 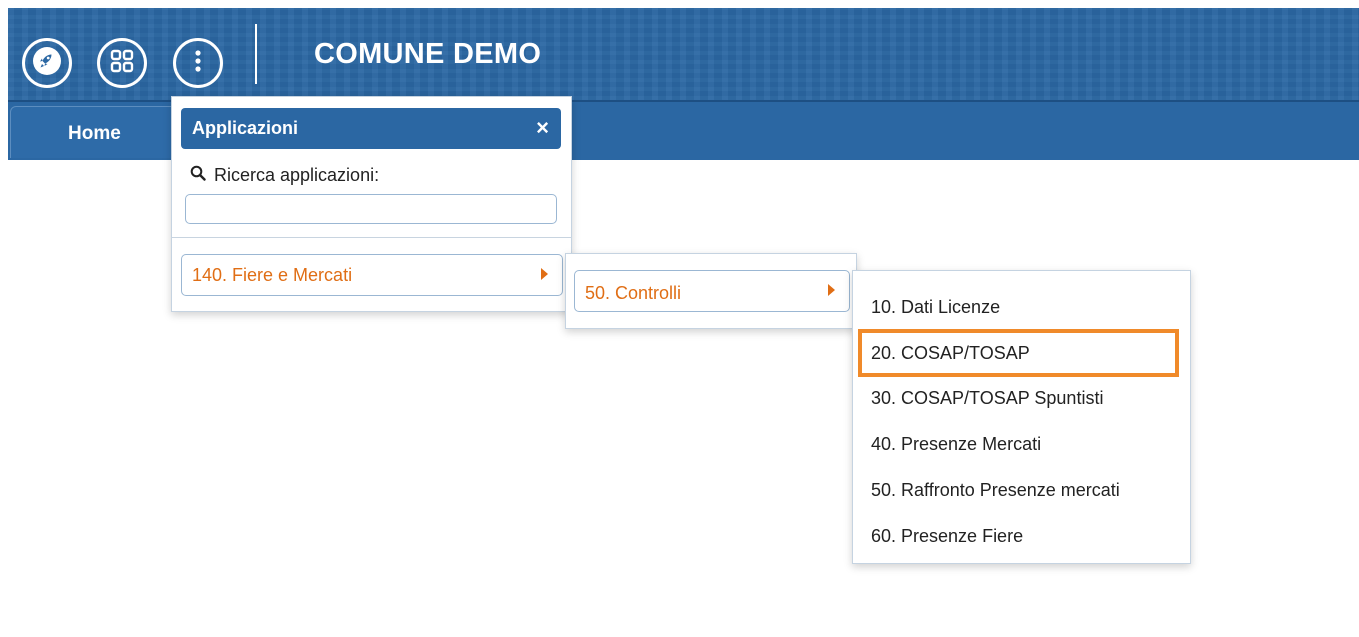 I want to click on close-icon: ×, so click(x=542, y=128).